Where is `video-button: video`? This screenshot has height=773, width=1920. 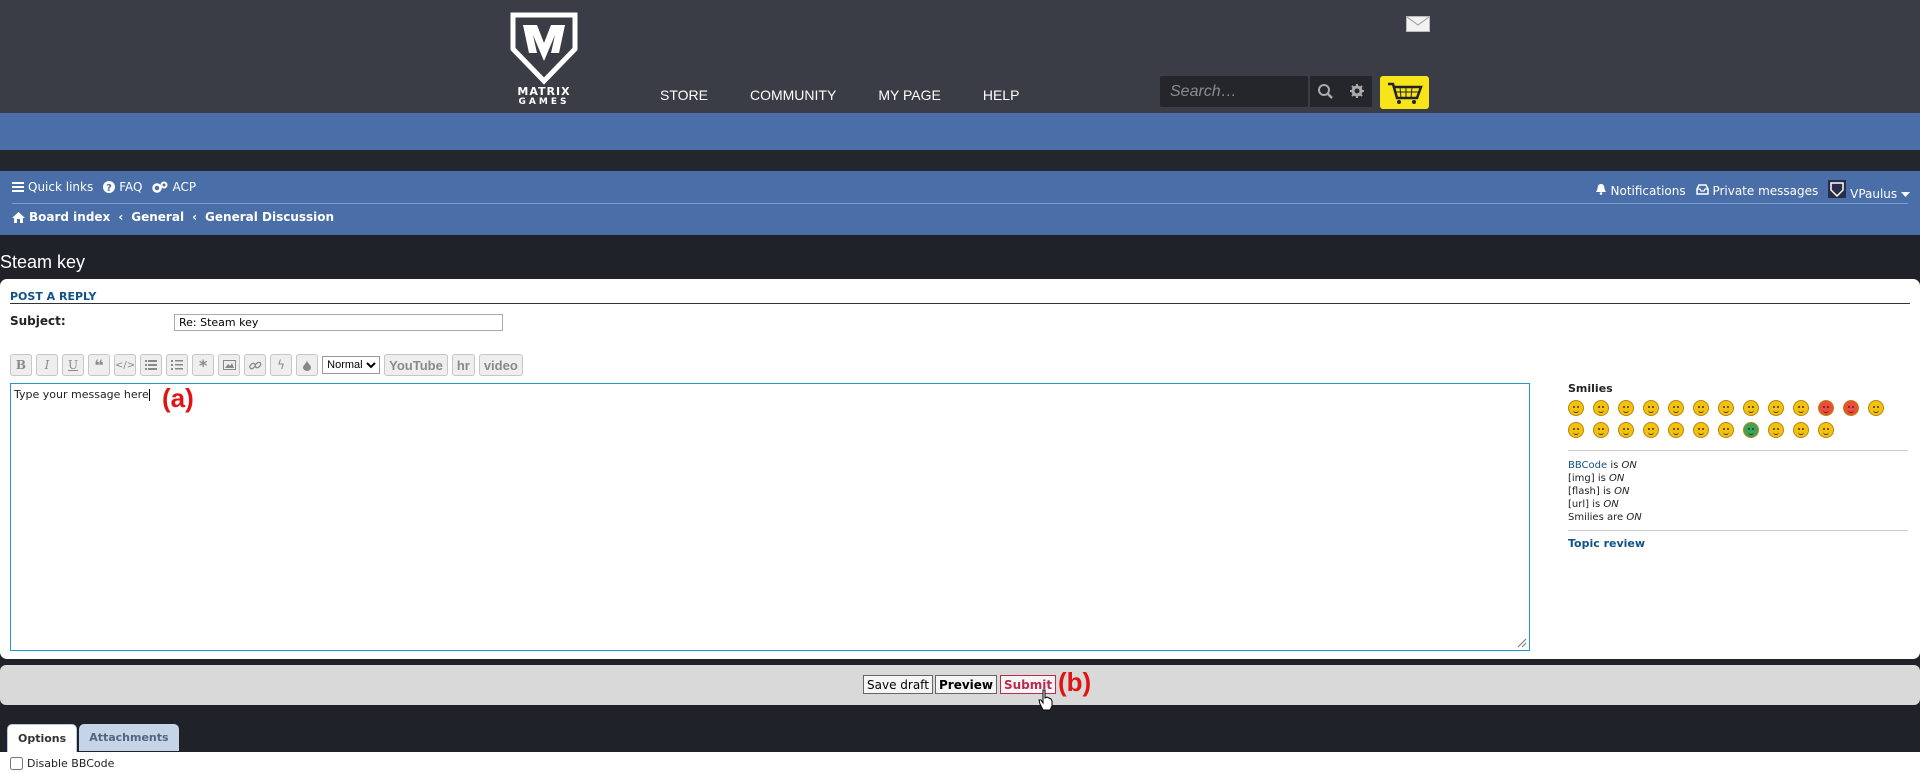
video-button: video is located at coordinates (500, 365).